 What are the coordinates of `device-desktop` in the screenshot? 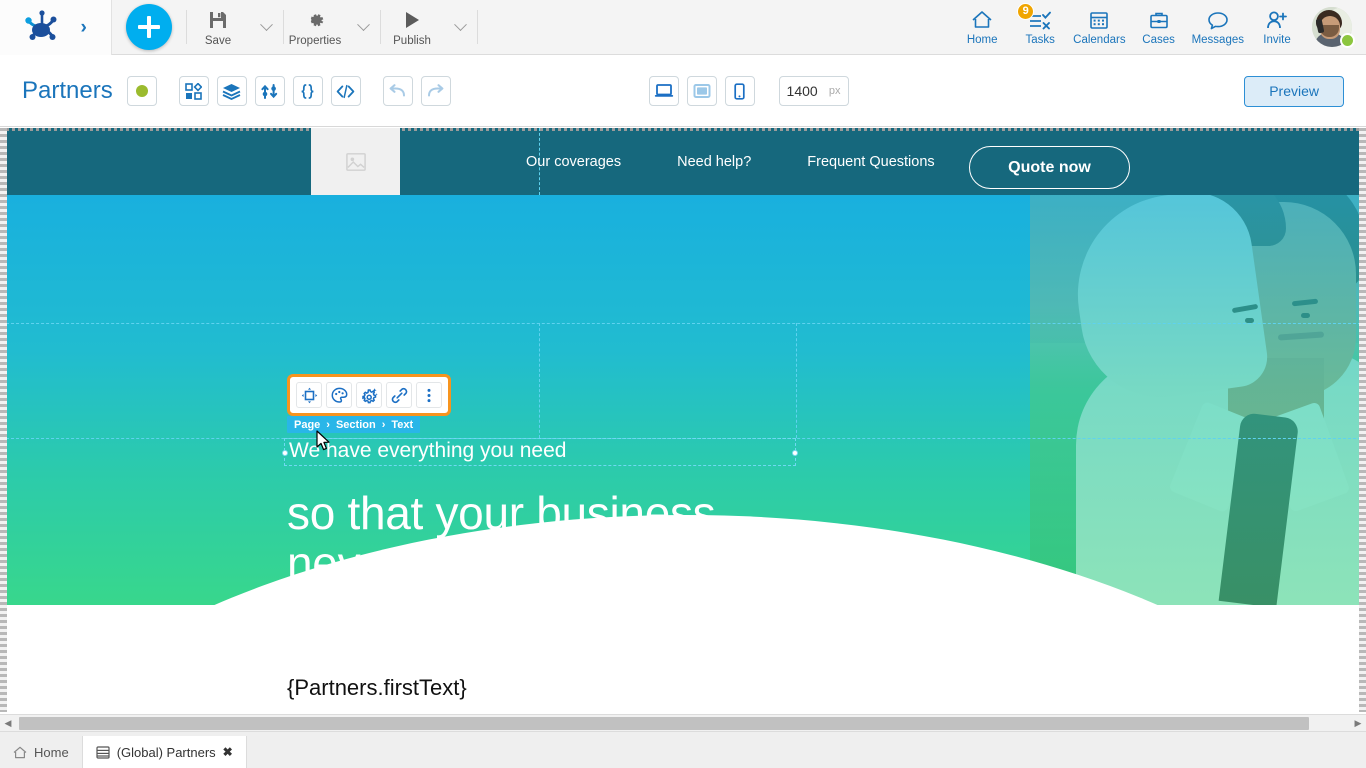 It's located at (663, 91).